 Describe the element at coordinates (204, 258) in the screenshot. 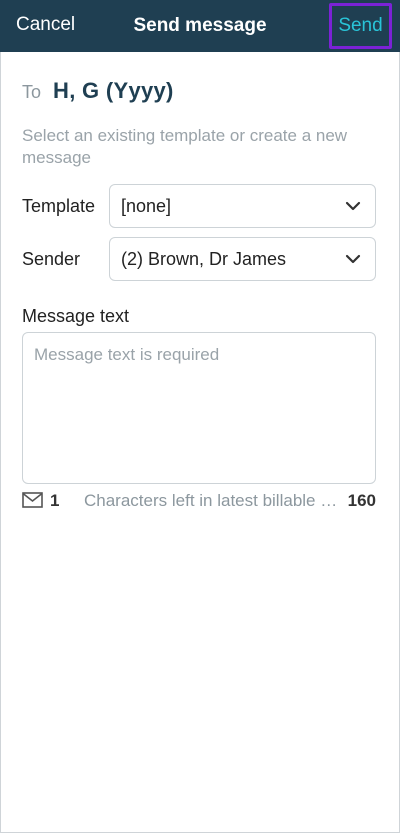

I see `sender-value: (2) Brown, Dr James` at that location.